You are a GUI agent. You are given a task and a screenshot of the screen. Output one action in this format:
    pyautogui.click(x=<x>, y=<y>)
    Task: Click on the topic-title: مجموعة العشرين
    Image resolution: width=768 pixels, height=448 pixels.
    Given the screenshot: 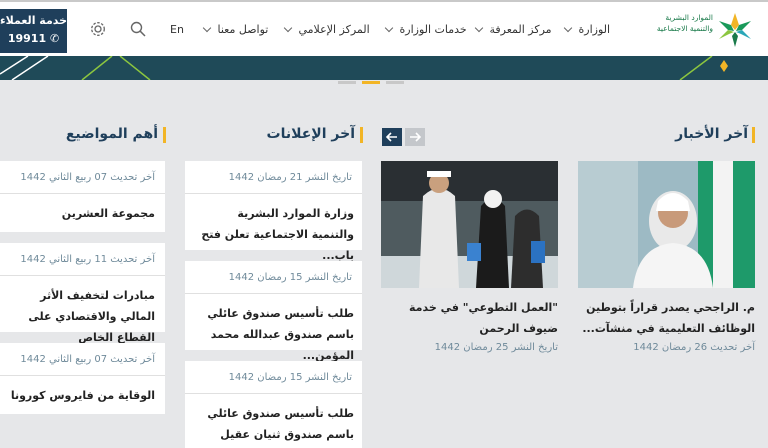 What is the action you would take?
    pyautogui.click(x=79, y=213)
    